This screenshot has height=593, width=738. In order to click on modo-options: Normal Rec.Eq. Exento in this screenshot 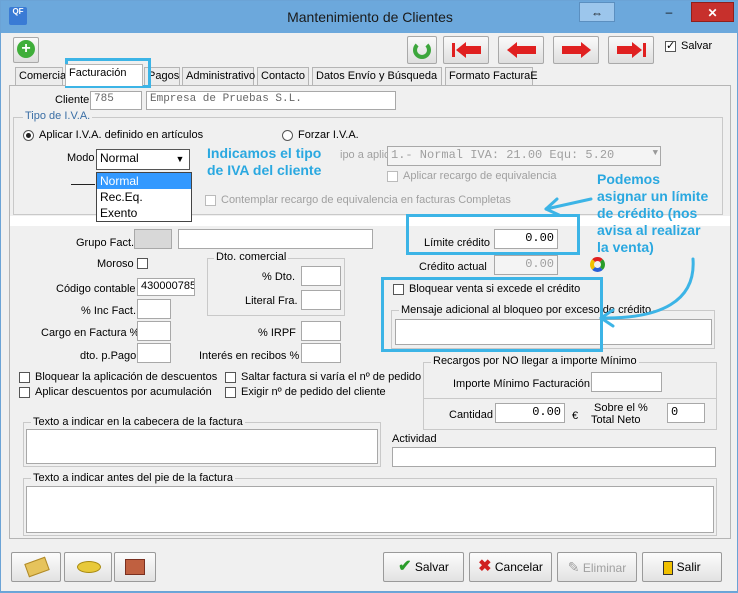, I will do `click(144, 197)`.